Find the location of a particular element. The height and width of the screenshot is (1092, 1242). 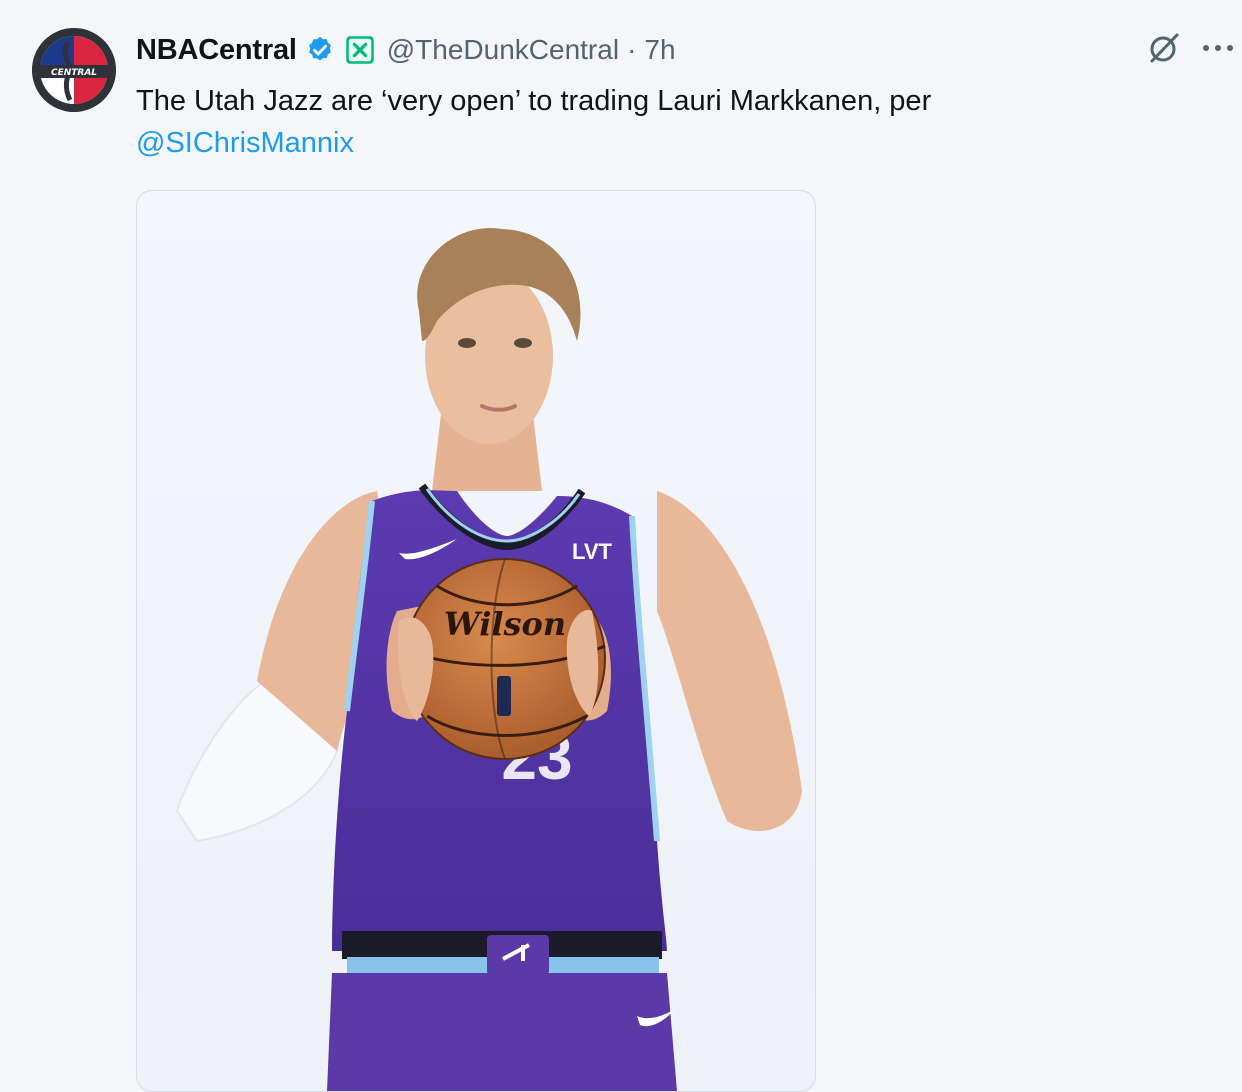

jersey-sponsor-text: LVT is located at coordinates (592, 551).